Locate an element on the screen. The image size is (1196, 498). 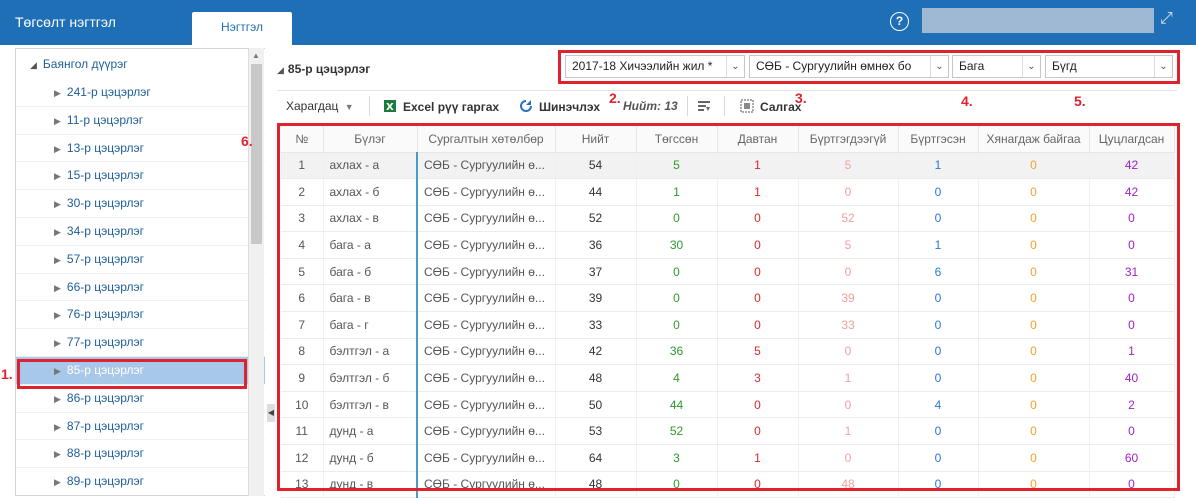
sidebar-item-label: 30-р цэцэрлэг is located at coordinates (105, 203).